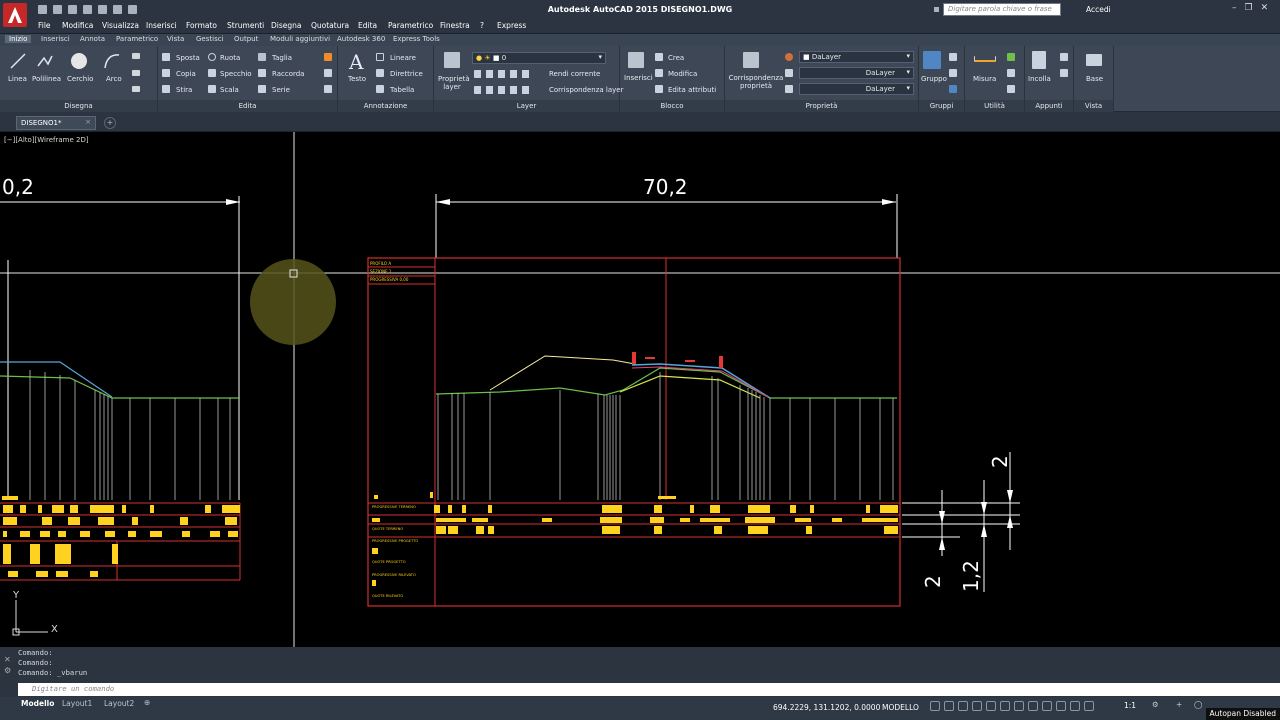 Image resolution: width=1280 pixels, height=720 pixels. I want to click on restore-icon: ❐, so click(1249, 8).